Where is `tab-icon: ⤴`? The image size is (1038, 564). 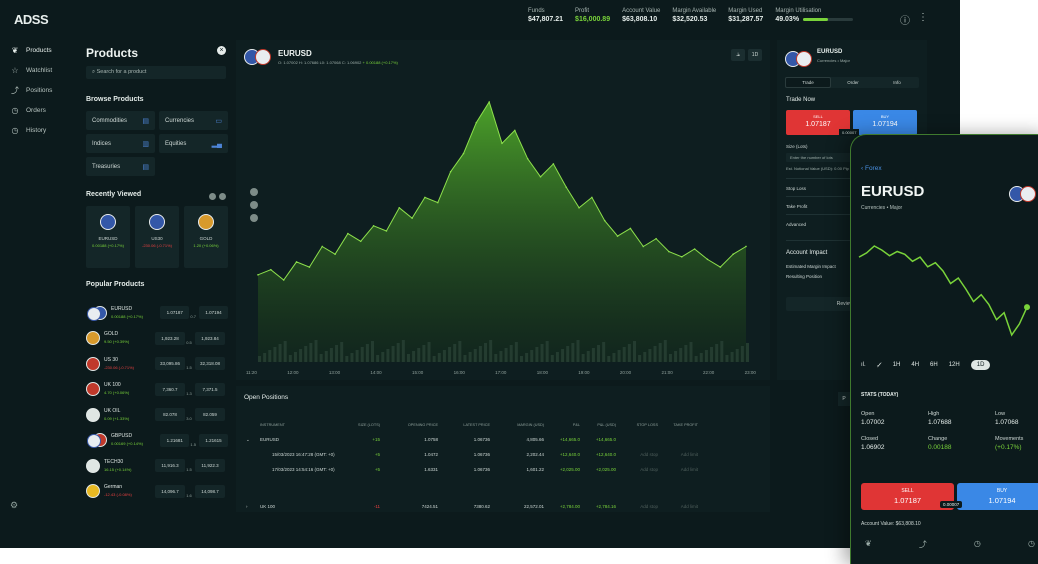 tab-icon: ⤴ is located at coordinates (923, 544).